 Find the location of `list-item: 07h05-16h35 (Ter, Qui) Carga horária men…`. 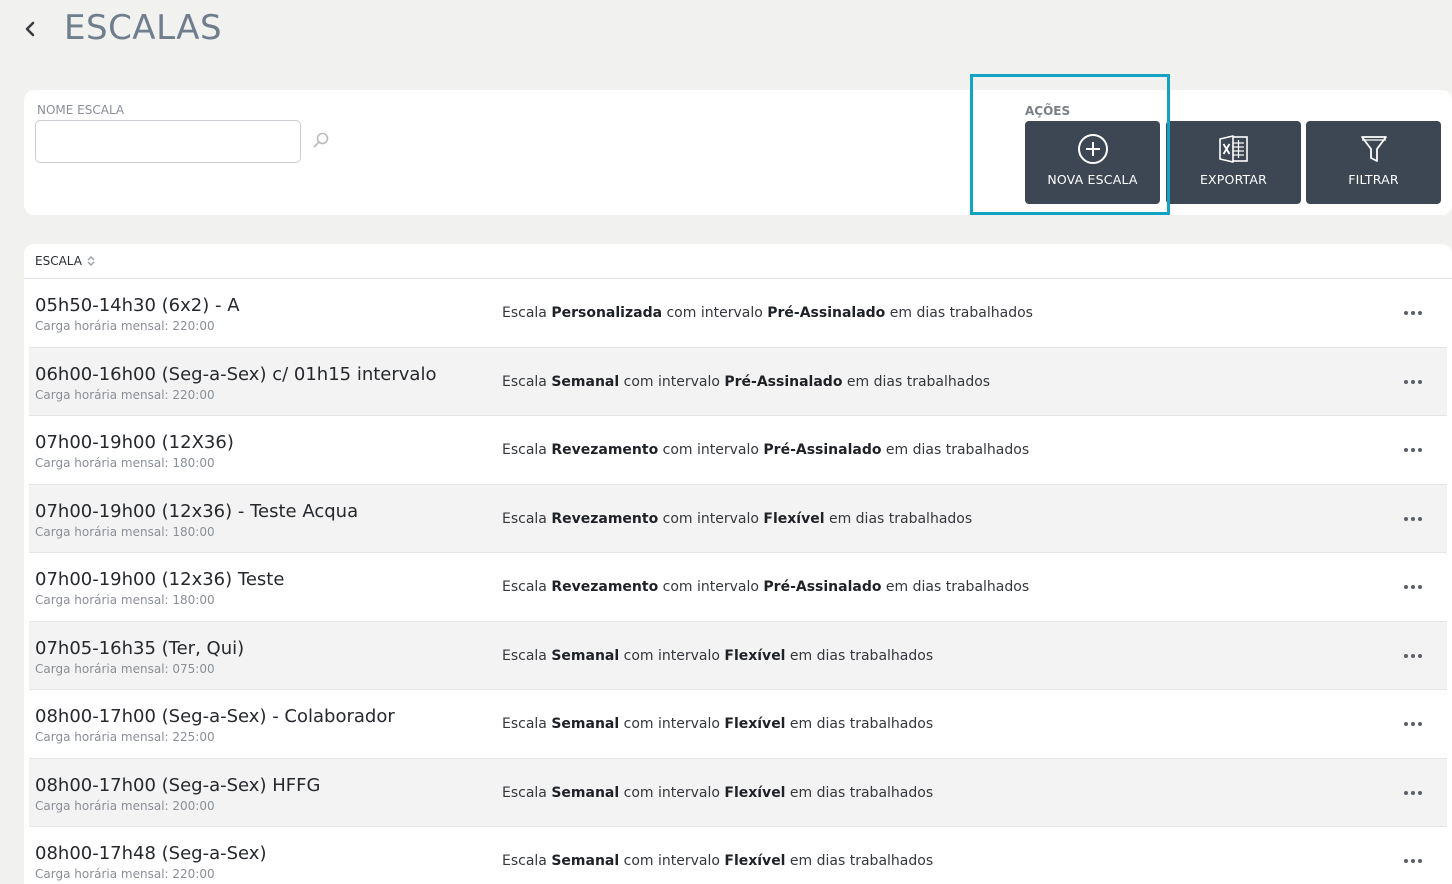

list-item: 07h05-16h35 (Ter, Qui) Carga horária men… is located at coordinates (738, 655).